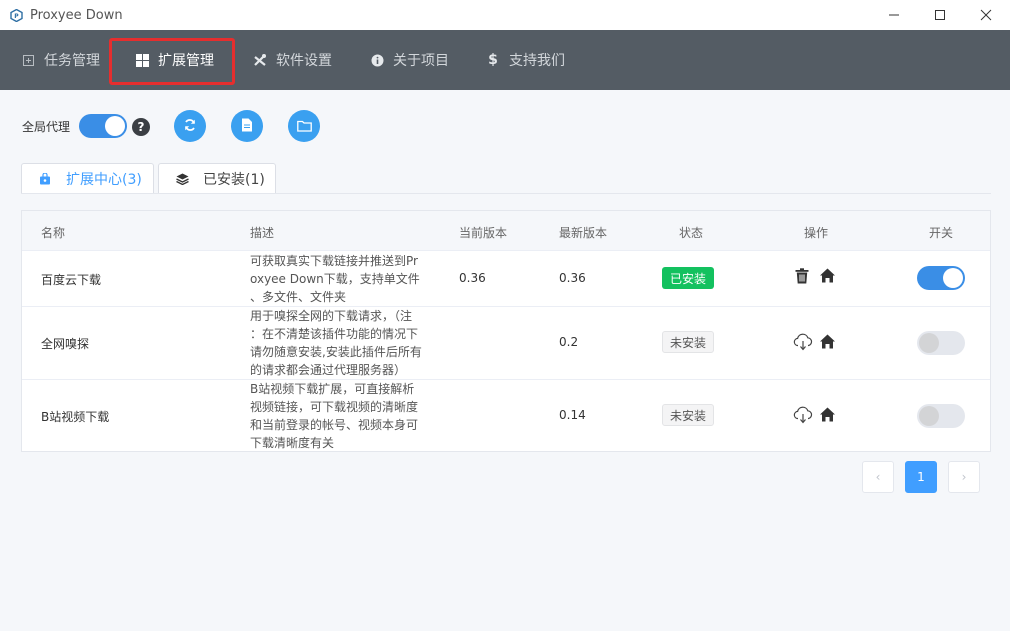  What do you see at coordinates (260, 60) in the screenshot?
I see `tools-icon` at bounding box center [260, 60].